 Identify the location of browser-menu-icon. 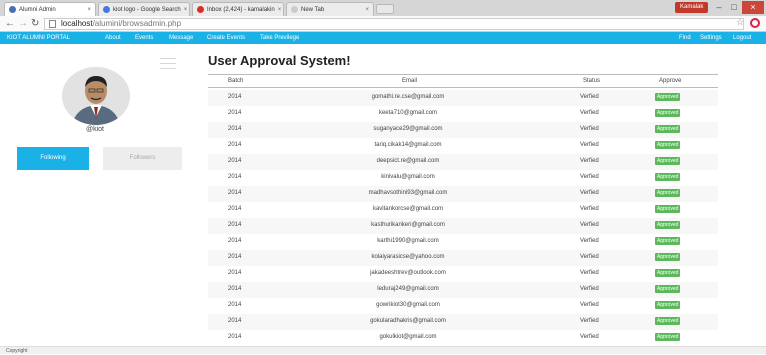
(755, 23).